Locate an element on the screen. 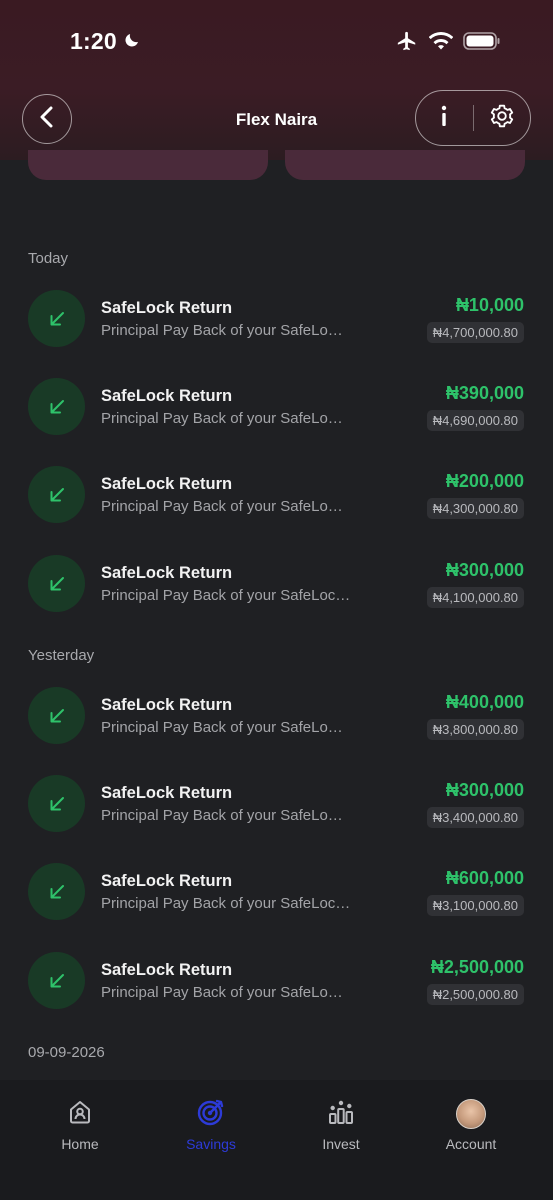 This screenshot has height=1200, width=553. transaction-balance: ₦4,690,000.80 is located at coordinates (475, 420).